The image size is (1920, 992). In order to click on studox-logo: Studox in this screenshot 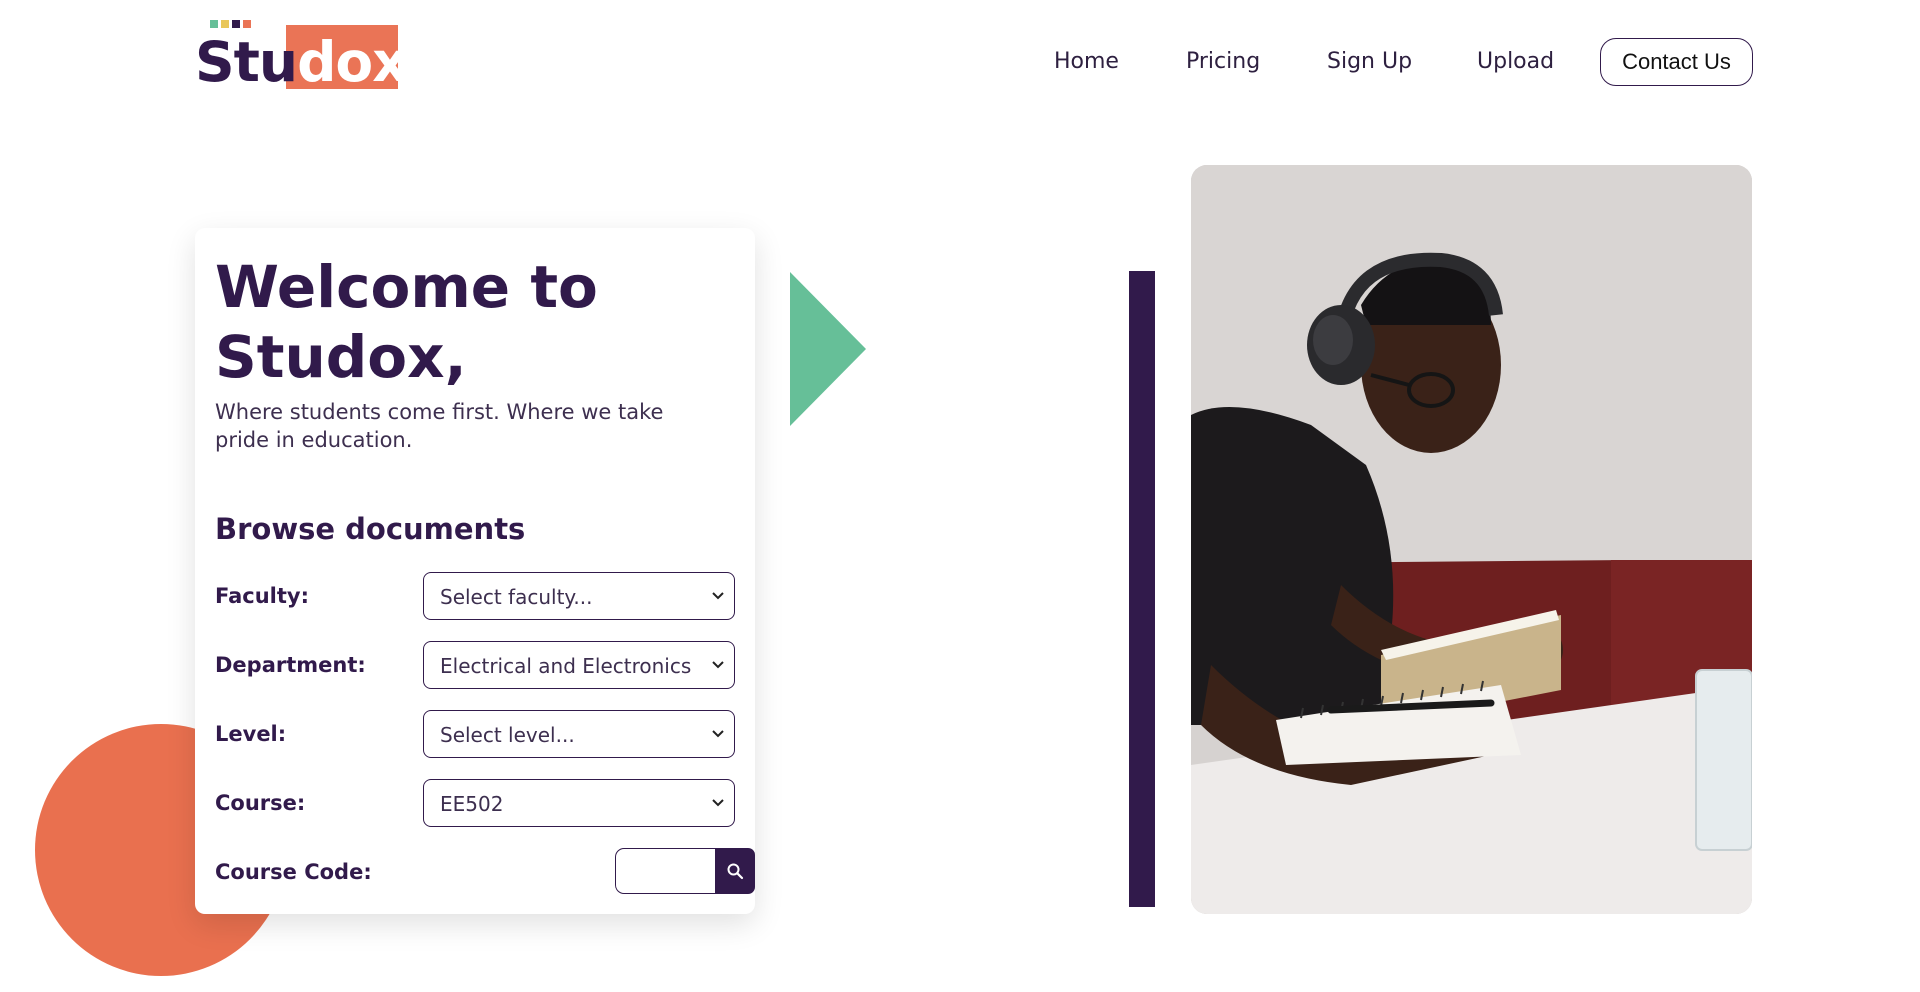, I will do `click(301, 56)`.